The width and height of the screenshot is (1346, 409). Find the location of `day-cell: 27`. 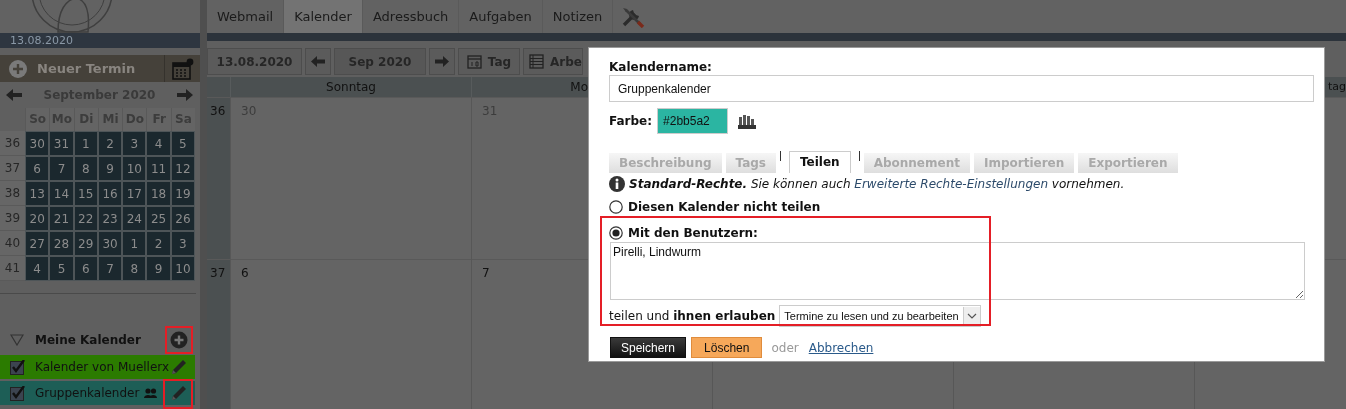

day-cell: 27 is located at coordinates (37, 243).